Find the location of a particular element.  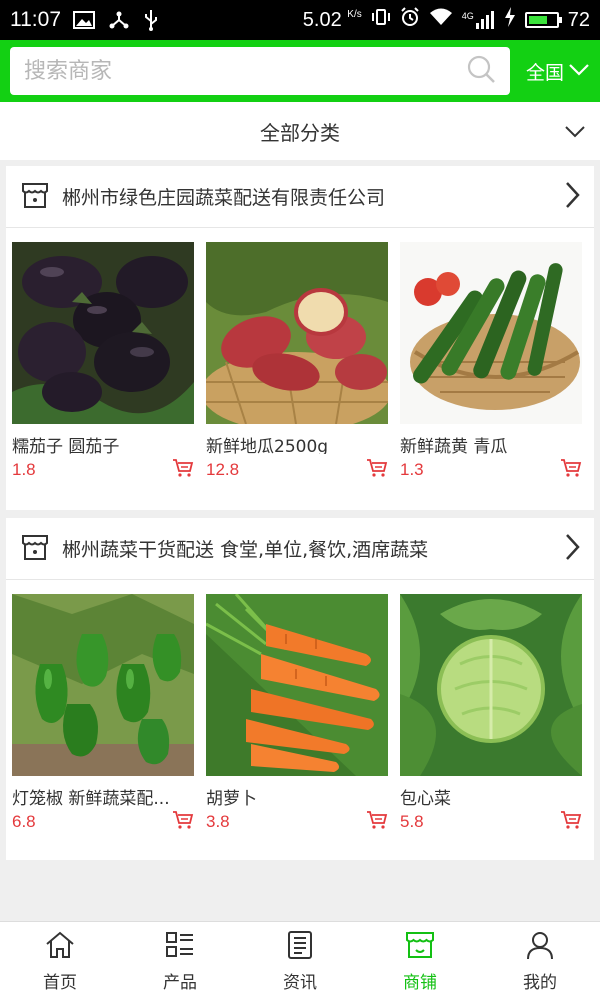

news-icon is located at coordinates (300, 947).